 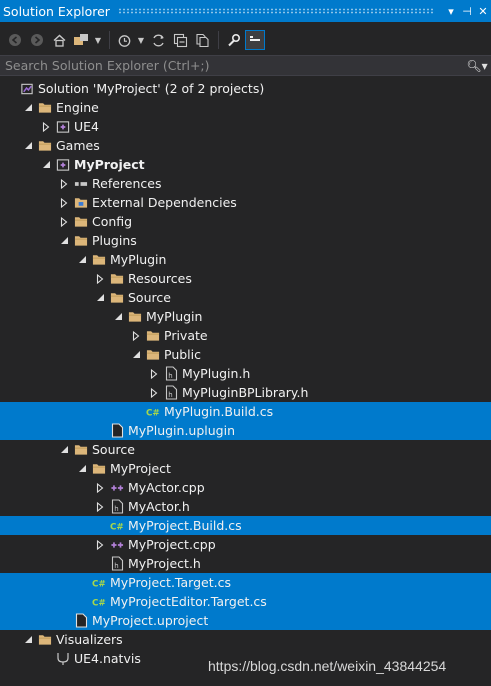 I want to click on tree-item: C# MyProjectEditor.Target.cs, so click(x=245, y=601).